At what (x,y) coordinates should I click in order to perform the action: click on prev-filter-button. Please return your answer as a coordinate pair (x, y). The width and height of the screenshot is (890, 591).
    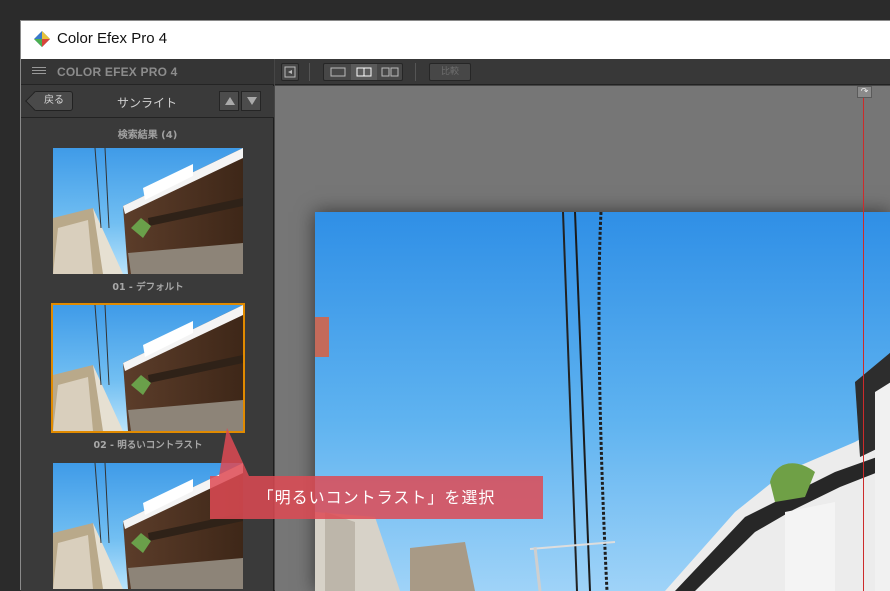
    Looking at the image, I should click on (229, 101).